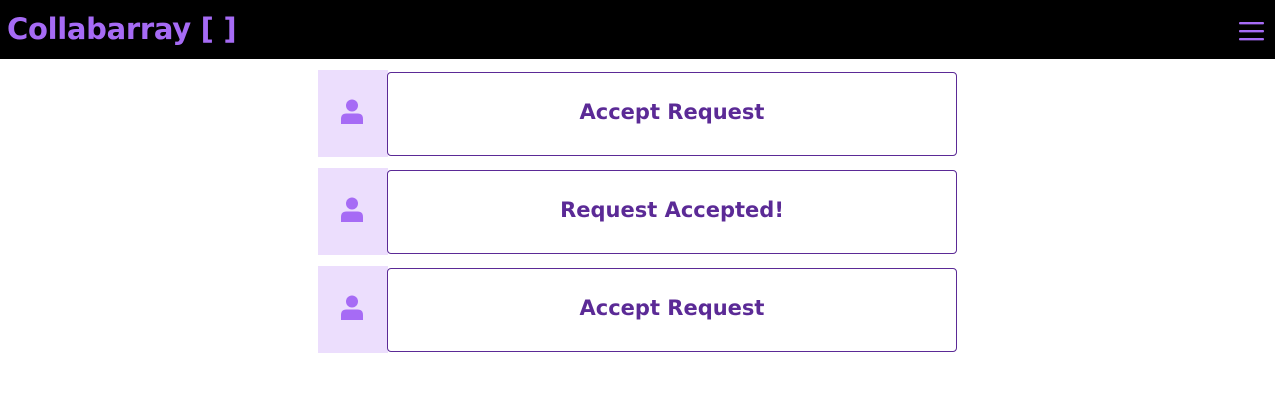 Image resolution: width=1275 pixels, height=405 pixels. Describe the element at coordinates (637, 29) in the screenshot. I see `navbar: Collabarray [ ]` at that location.